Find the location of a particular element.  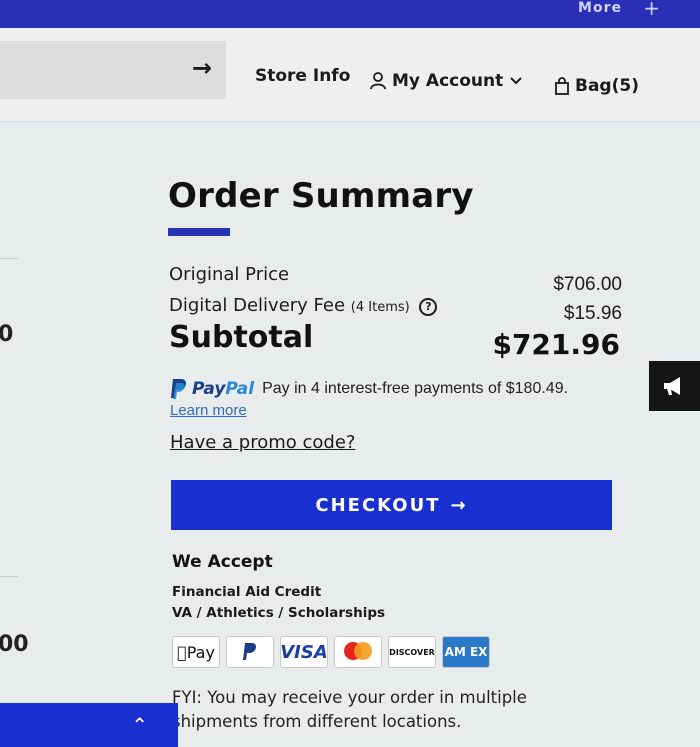

chevron-up-icon: ⌃ is located at coordinates (139, 725).